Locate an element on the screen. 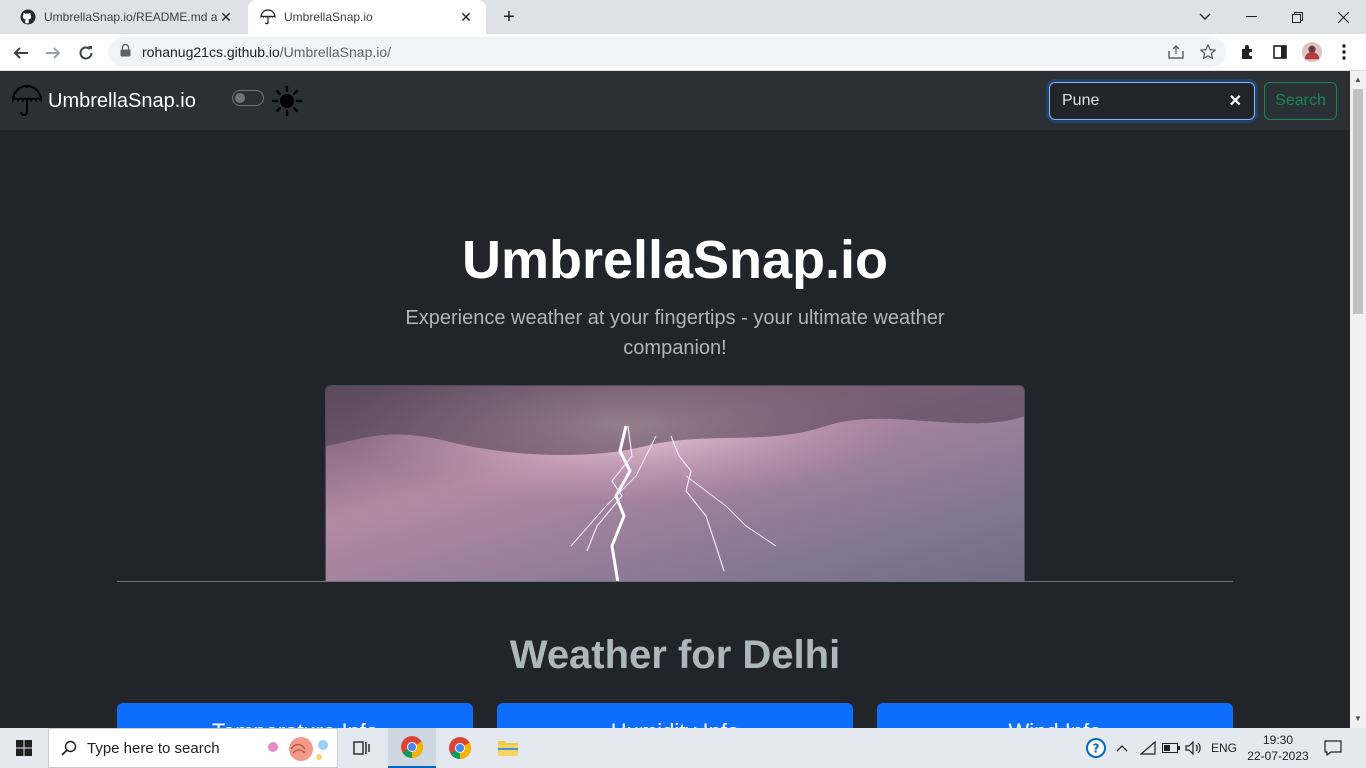 The image size is (1366, 768). share-icon is located at coordinates (1176, 52).